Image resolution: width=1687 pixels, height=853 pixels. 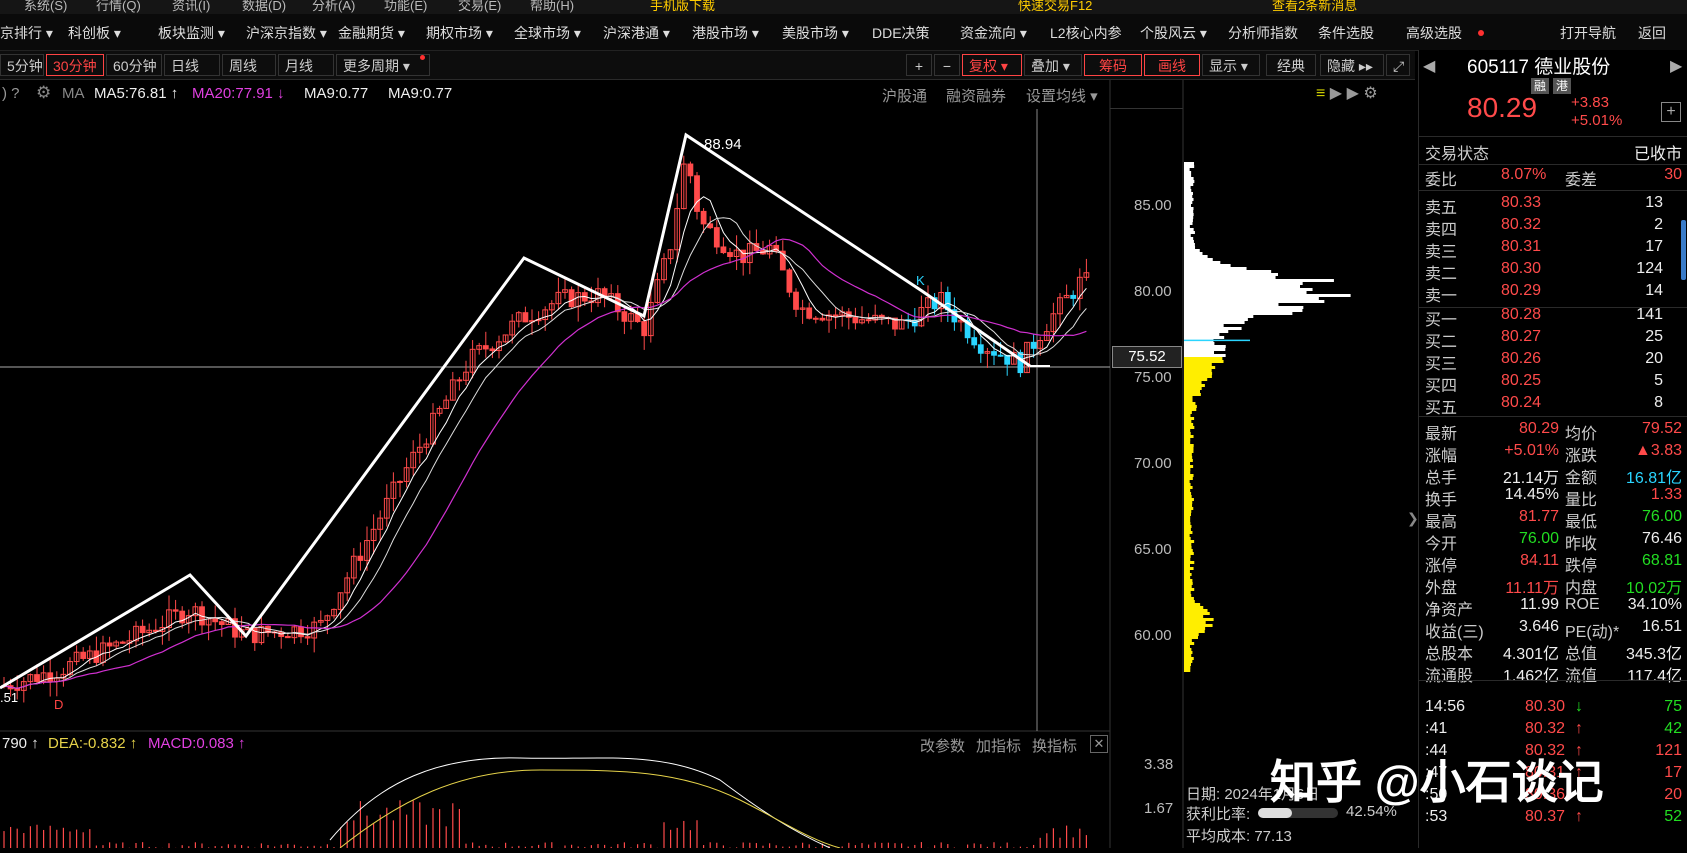 I want to click on switch-indicator-button: 换指标, so click(x=1054, y=745).